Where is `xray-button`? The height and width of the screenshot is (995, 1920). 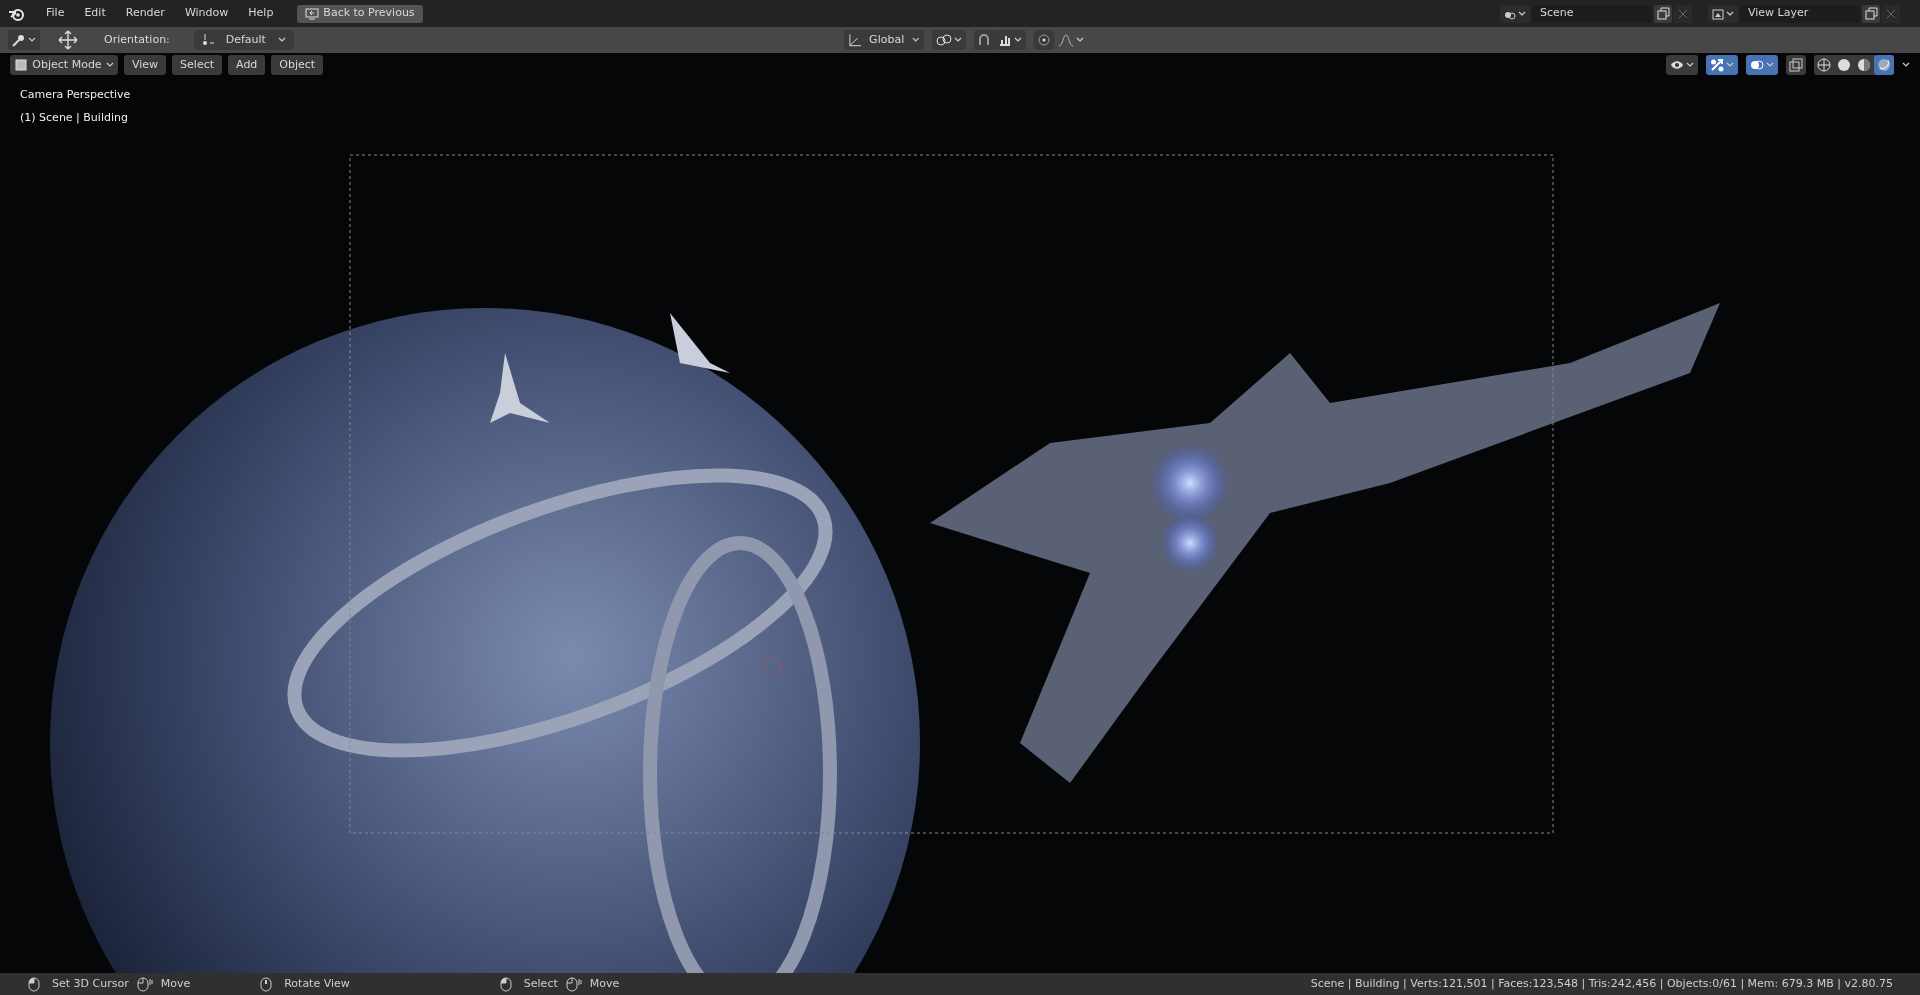 xray-button is located at coordinates (1796, 65).